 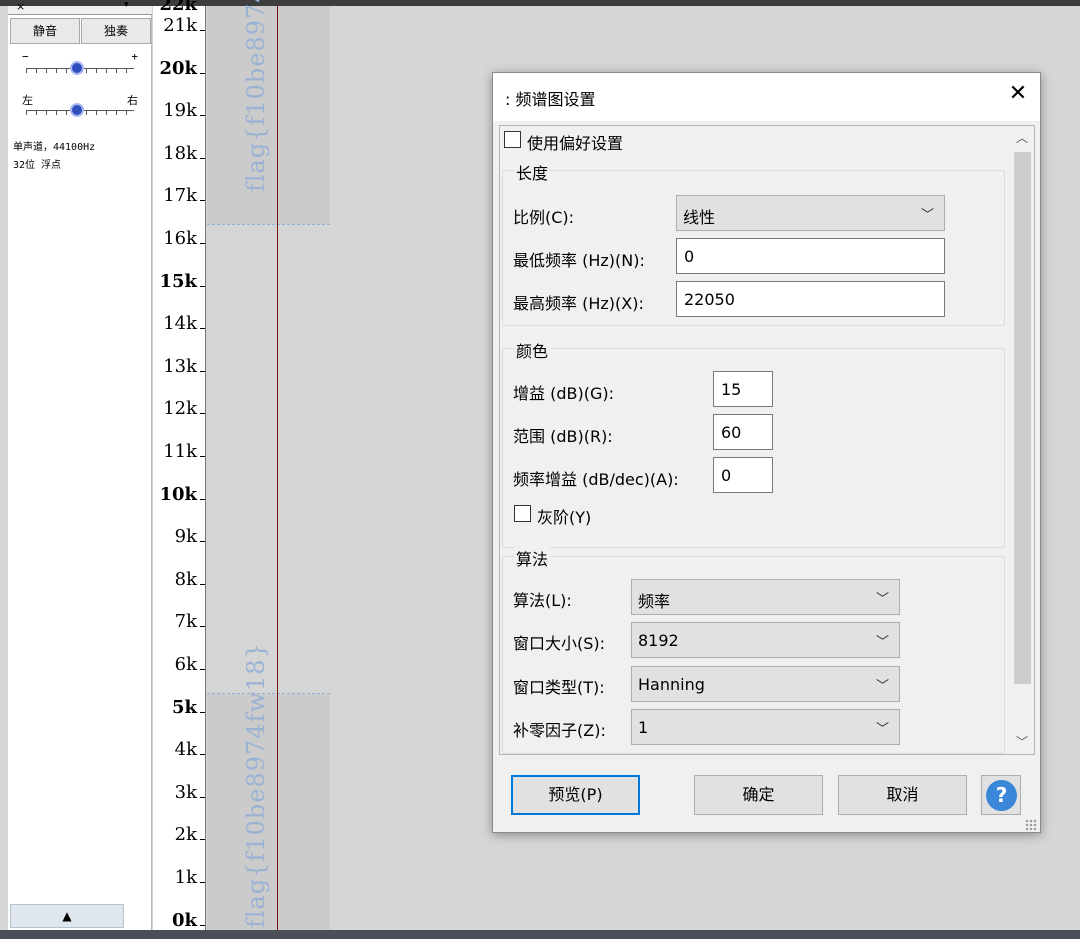 What do you see at coordinates (134, 56) in the screenshot?
I see `gain-plus-label: +` at bounding box center [134, 56].